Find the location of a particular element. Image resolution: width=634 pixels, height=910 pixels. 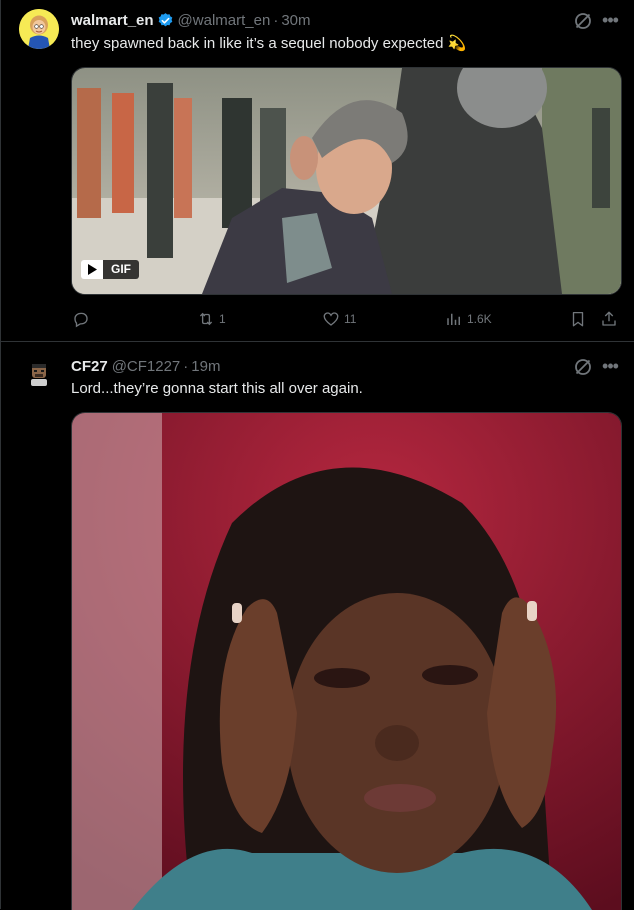

views-button: 1.6K is located at coordinates (468, 319).